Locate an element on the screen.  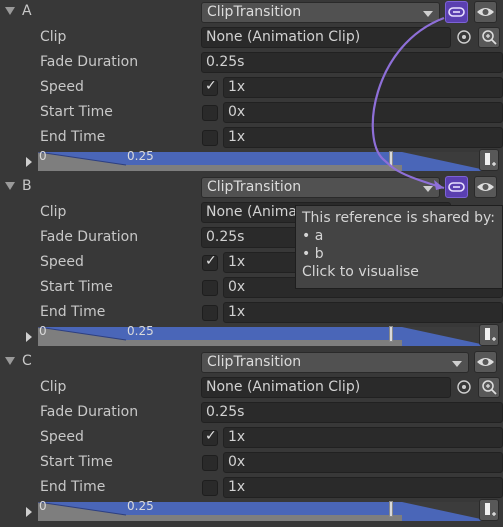
tooltip-item-b: • b is located at coordinates (313, 254).